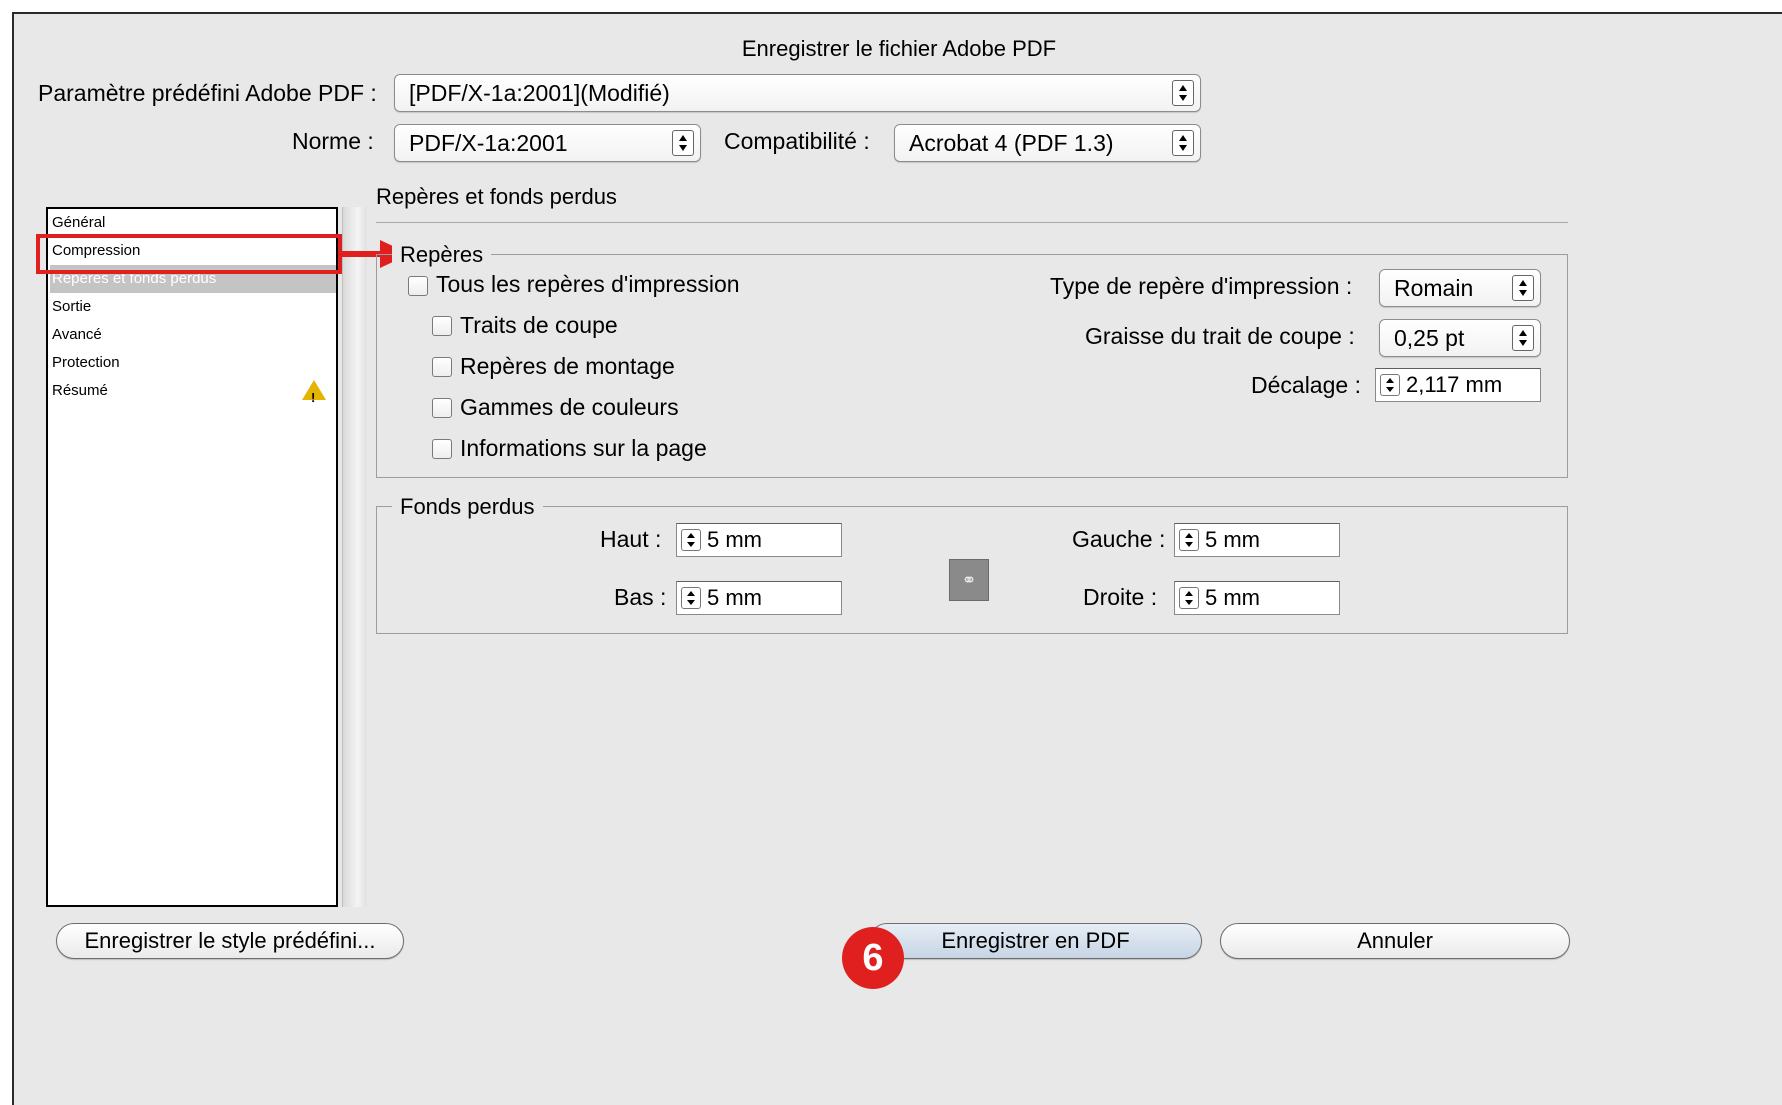 The height and width of the screenshot is (1105, 1782). I want to click on preset-label: Paramètre prédéfini Adobe PDF :, so click(207, 93).